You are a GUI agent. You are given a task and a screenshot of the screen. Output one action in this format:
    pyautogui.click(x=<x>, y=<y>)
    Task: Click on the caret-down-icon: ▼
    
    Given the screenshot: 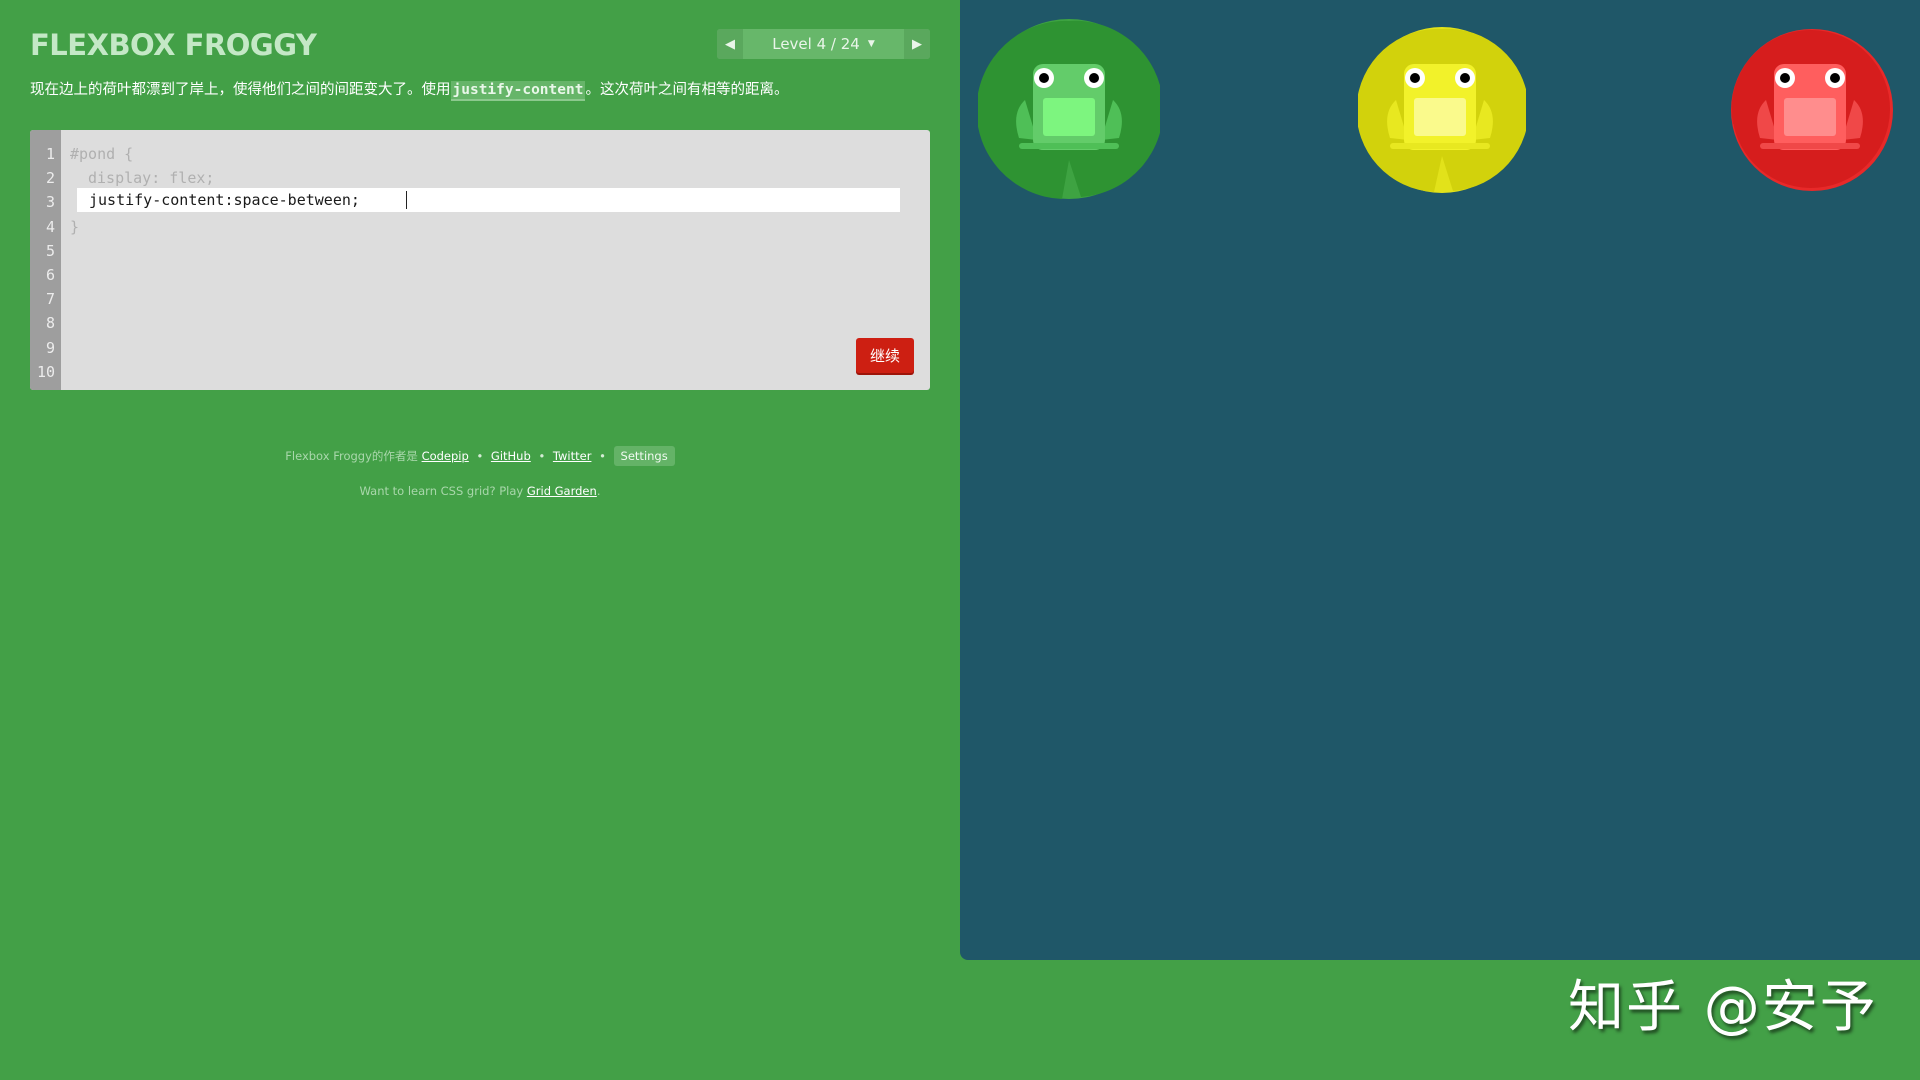 What is the action you would take?
    pyautogui.click(x=871, y=44)
    